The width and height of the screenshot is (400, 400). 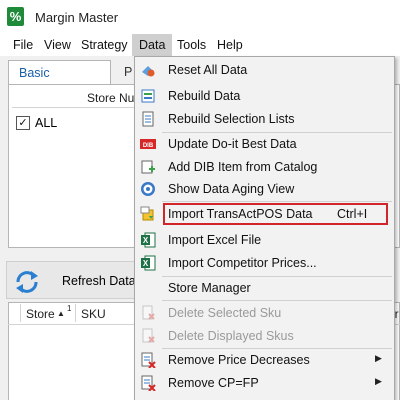 What do you see at coordinates (46, 123) in the screenshot?
I see `all-label: ALL` at bounding box center [46, 123].